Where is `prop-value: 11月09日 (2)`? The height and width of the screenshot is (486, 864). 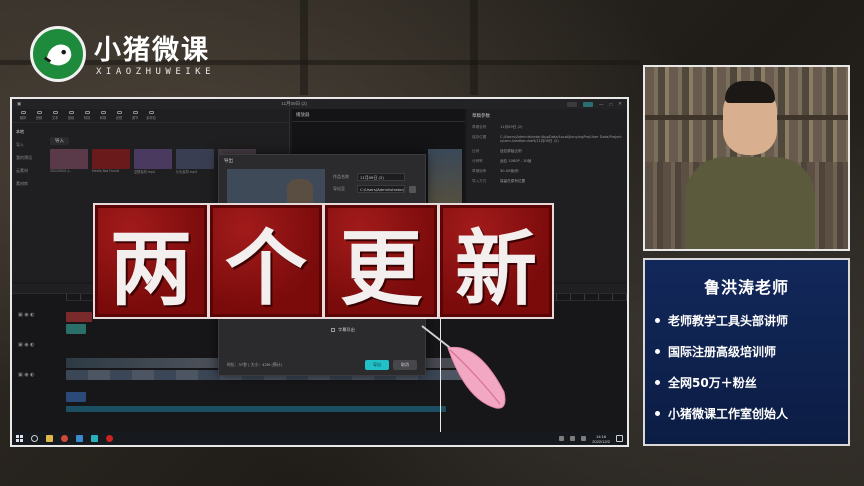 prop-value: 11月09日 (2) is located at coordinates (511, 127).